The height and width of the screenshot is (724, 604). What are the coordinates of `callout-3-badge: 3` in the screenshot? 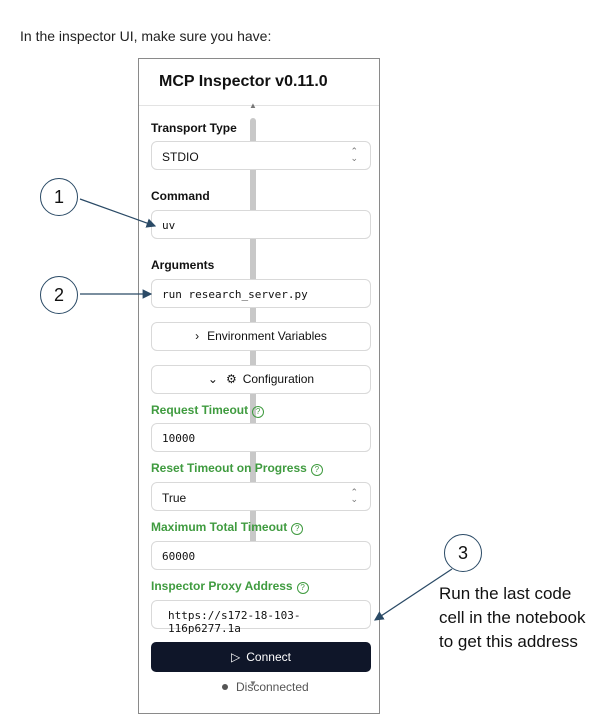 It's located at (463, 553).